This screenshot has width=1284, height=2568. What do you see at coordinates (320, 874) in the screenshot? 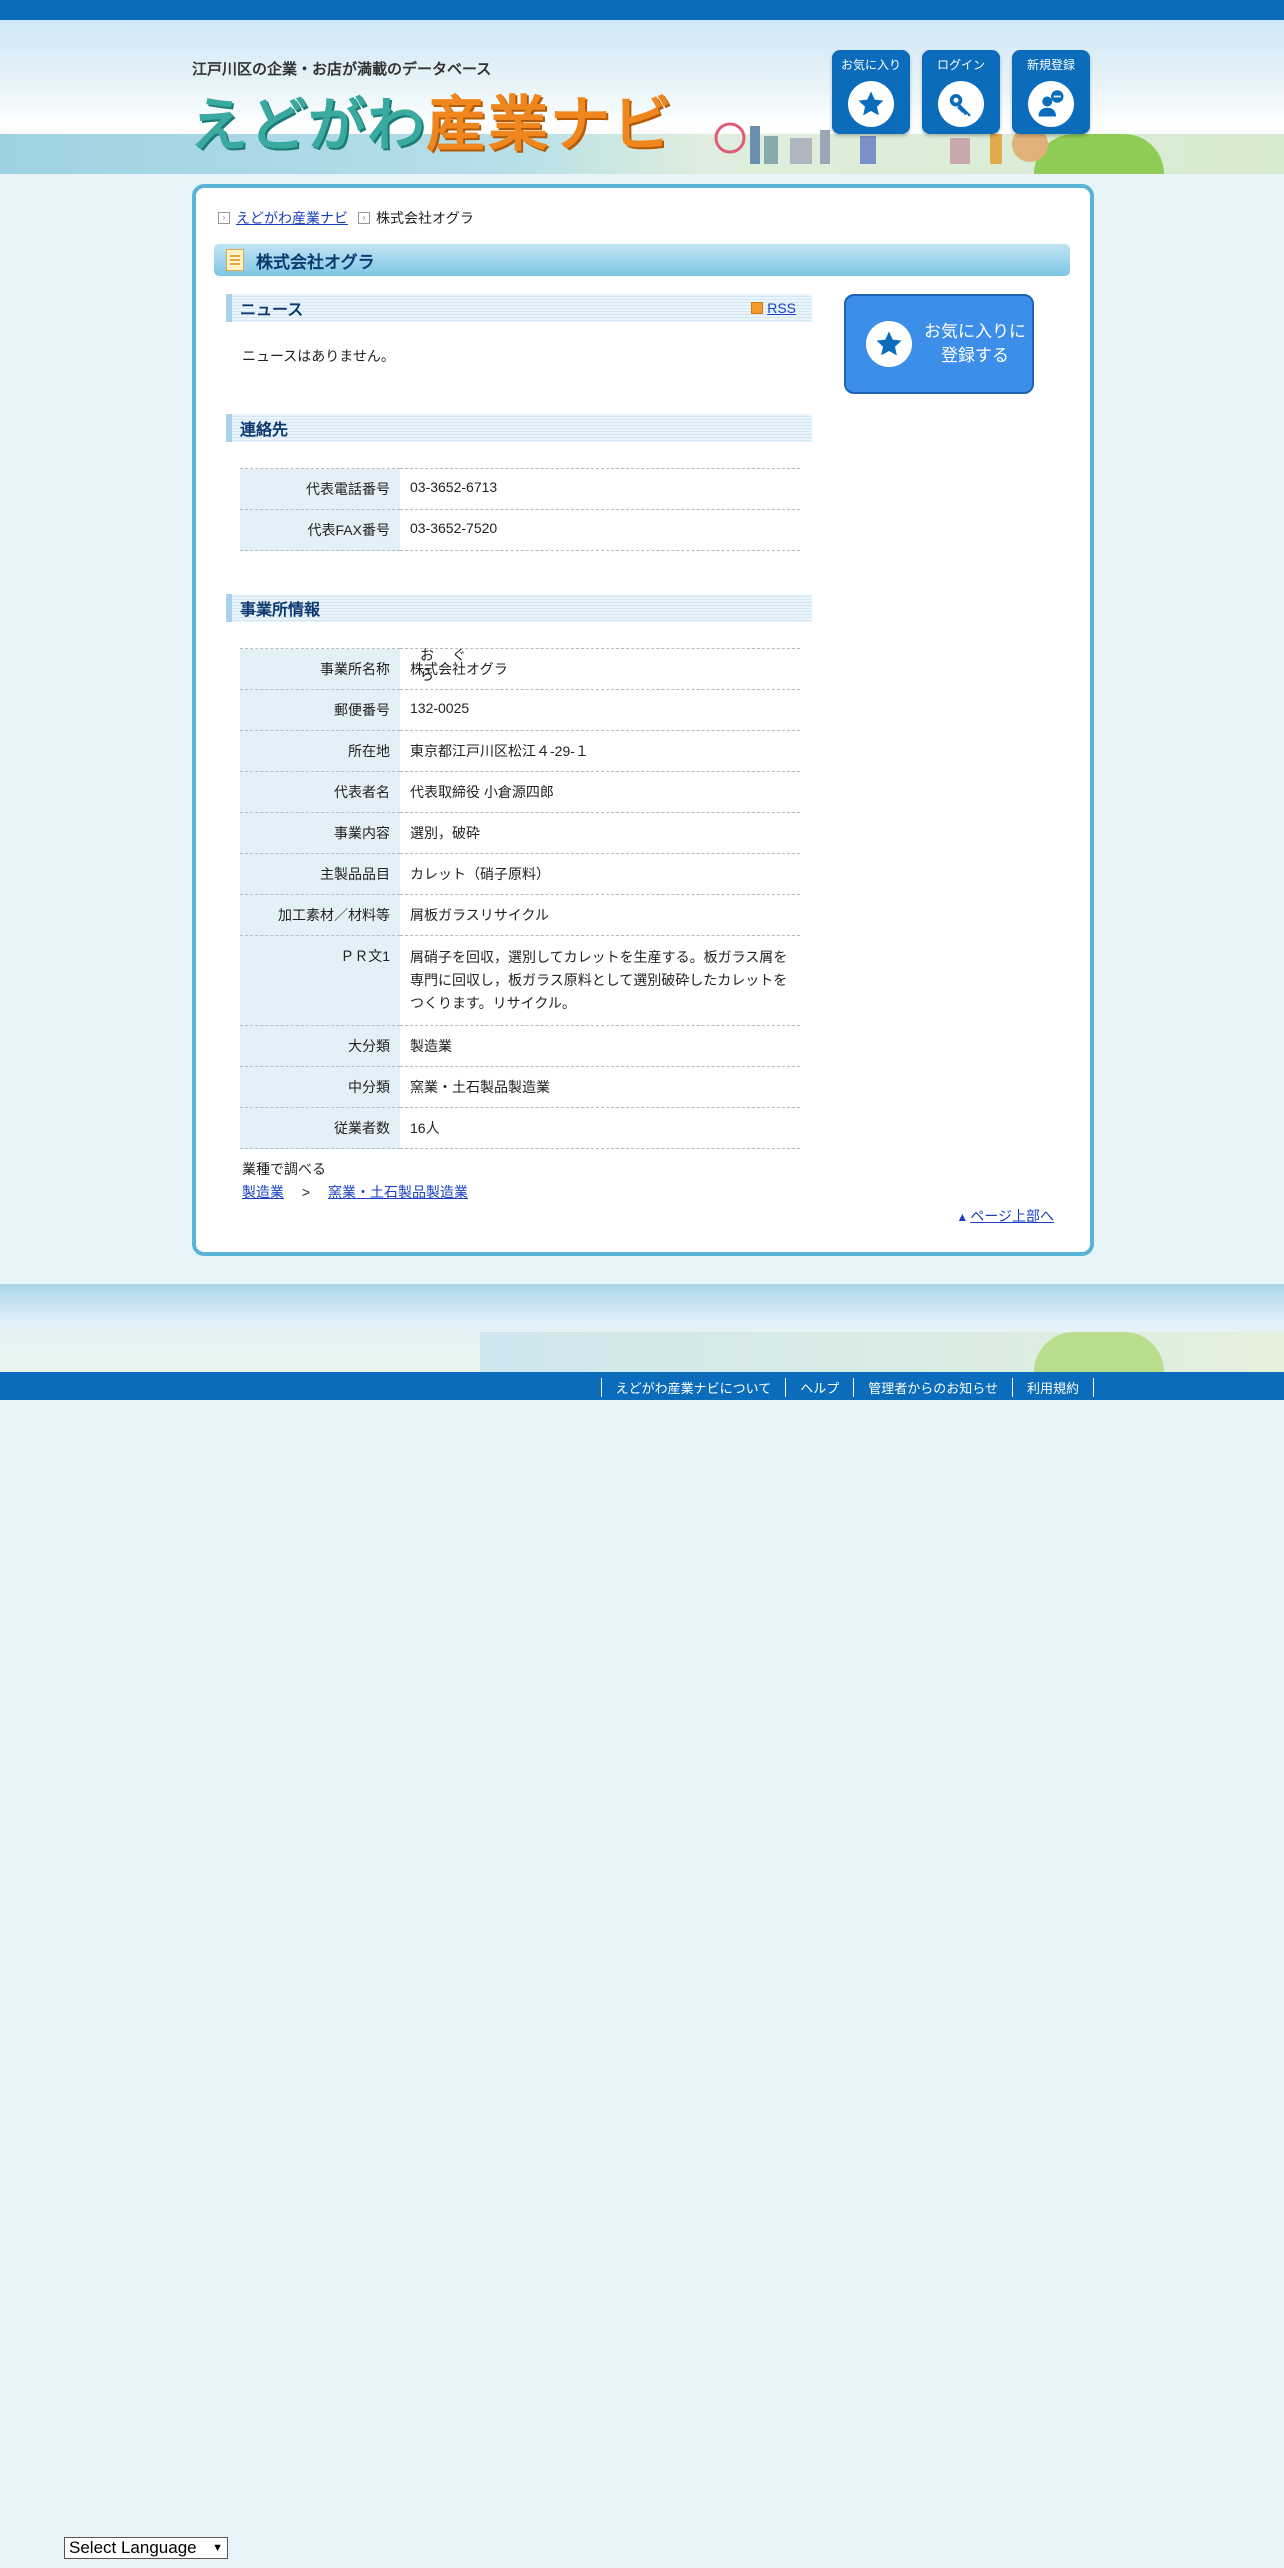
I see `table-key: 主製品品目` at bounding box center [320, 874].